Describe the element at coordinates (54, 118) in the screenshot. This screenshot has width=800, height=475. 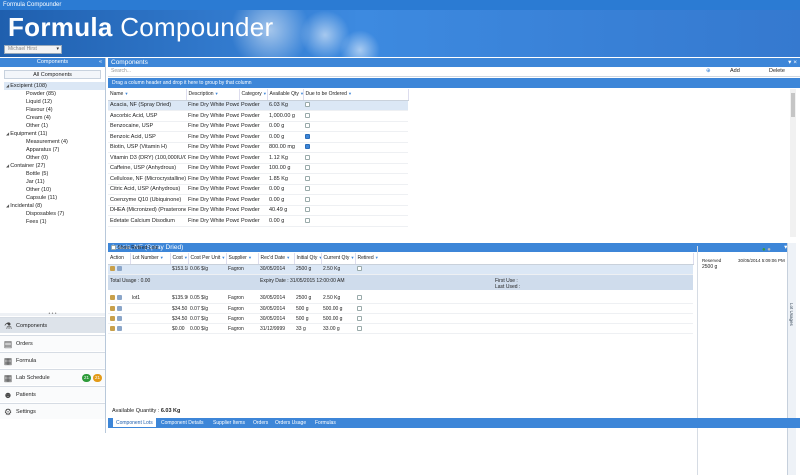
I see `tree-subcategory: Cream (4)` at that location.